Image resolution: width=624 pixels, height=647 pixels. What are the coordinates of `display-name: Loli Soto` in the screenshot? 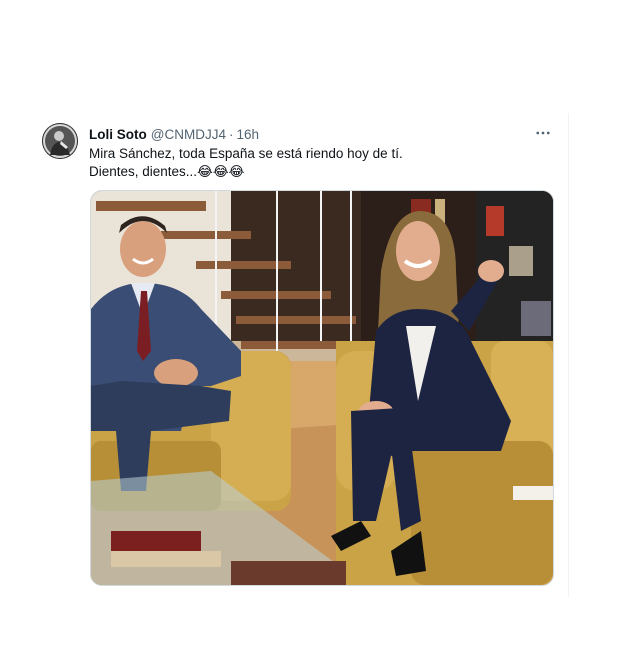 It's located at (118, 134).